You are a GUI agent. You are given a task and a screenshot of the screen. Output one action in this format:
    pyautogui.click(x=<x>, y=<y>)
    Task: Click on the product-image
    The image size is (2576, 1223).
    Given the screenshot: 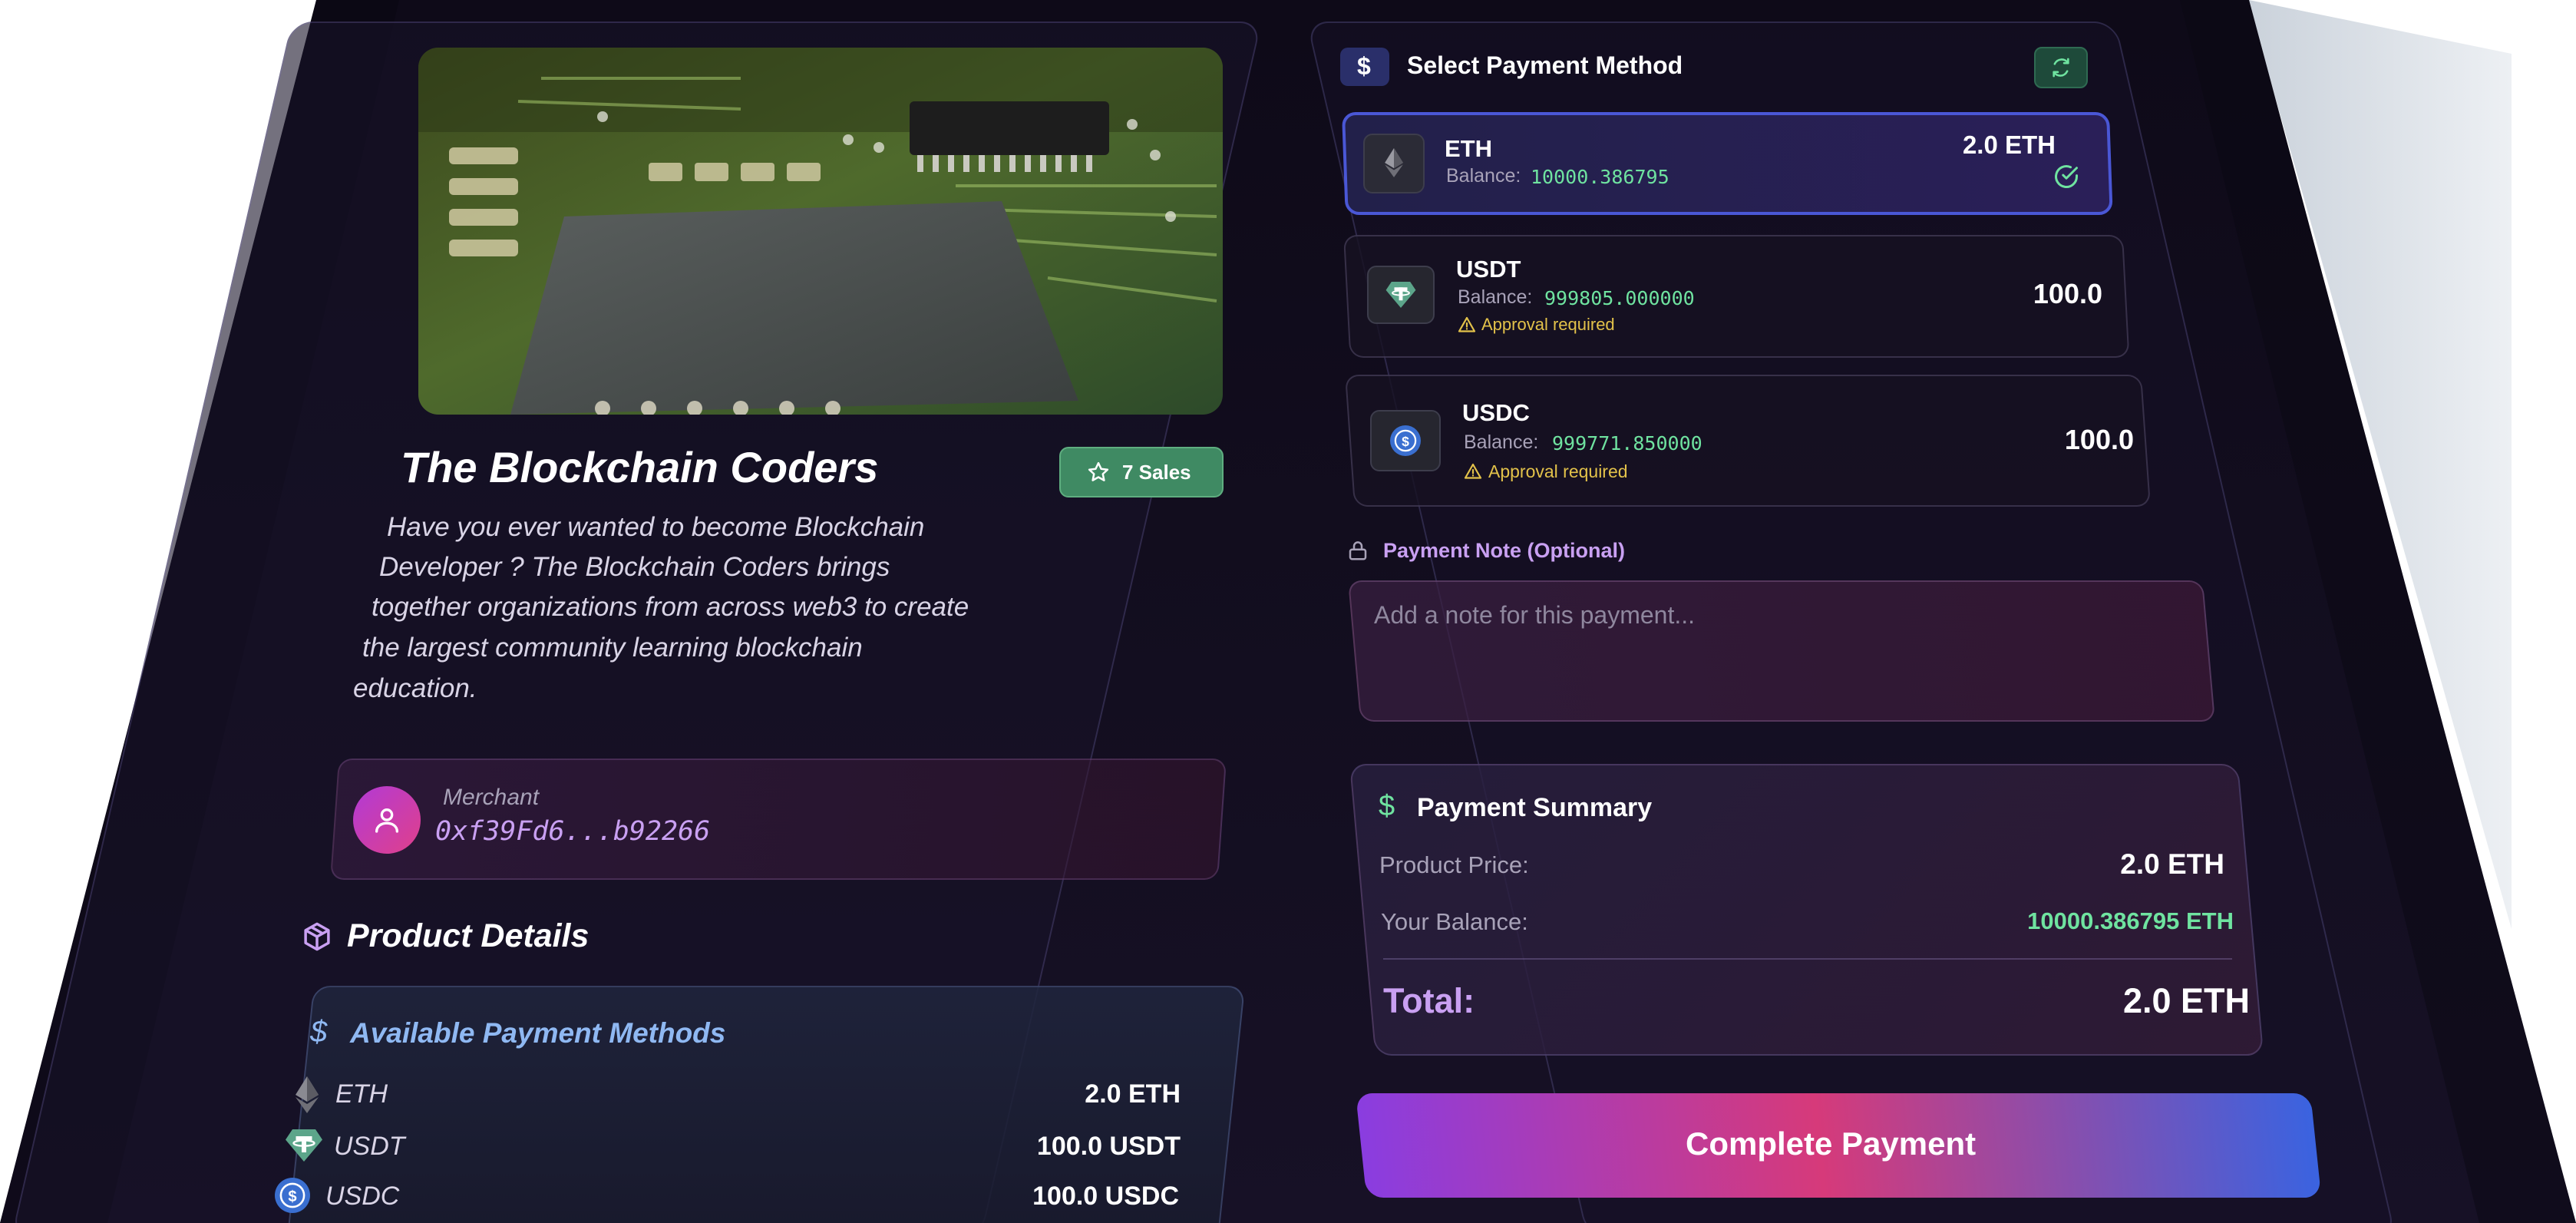 What is the action you would take?
    pyautogui.click(x=820, y=231)
    